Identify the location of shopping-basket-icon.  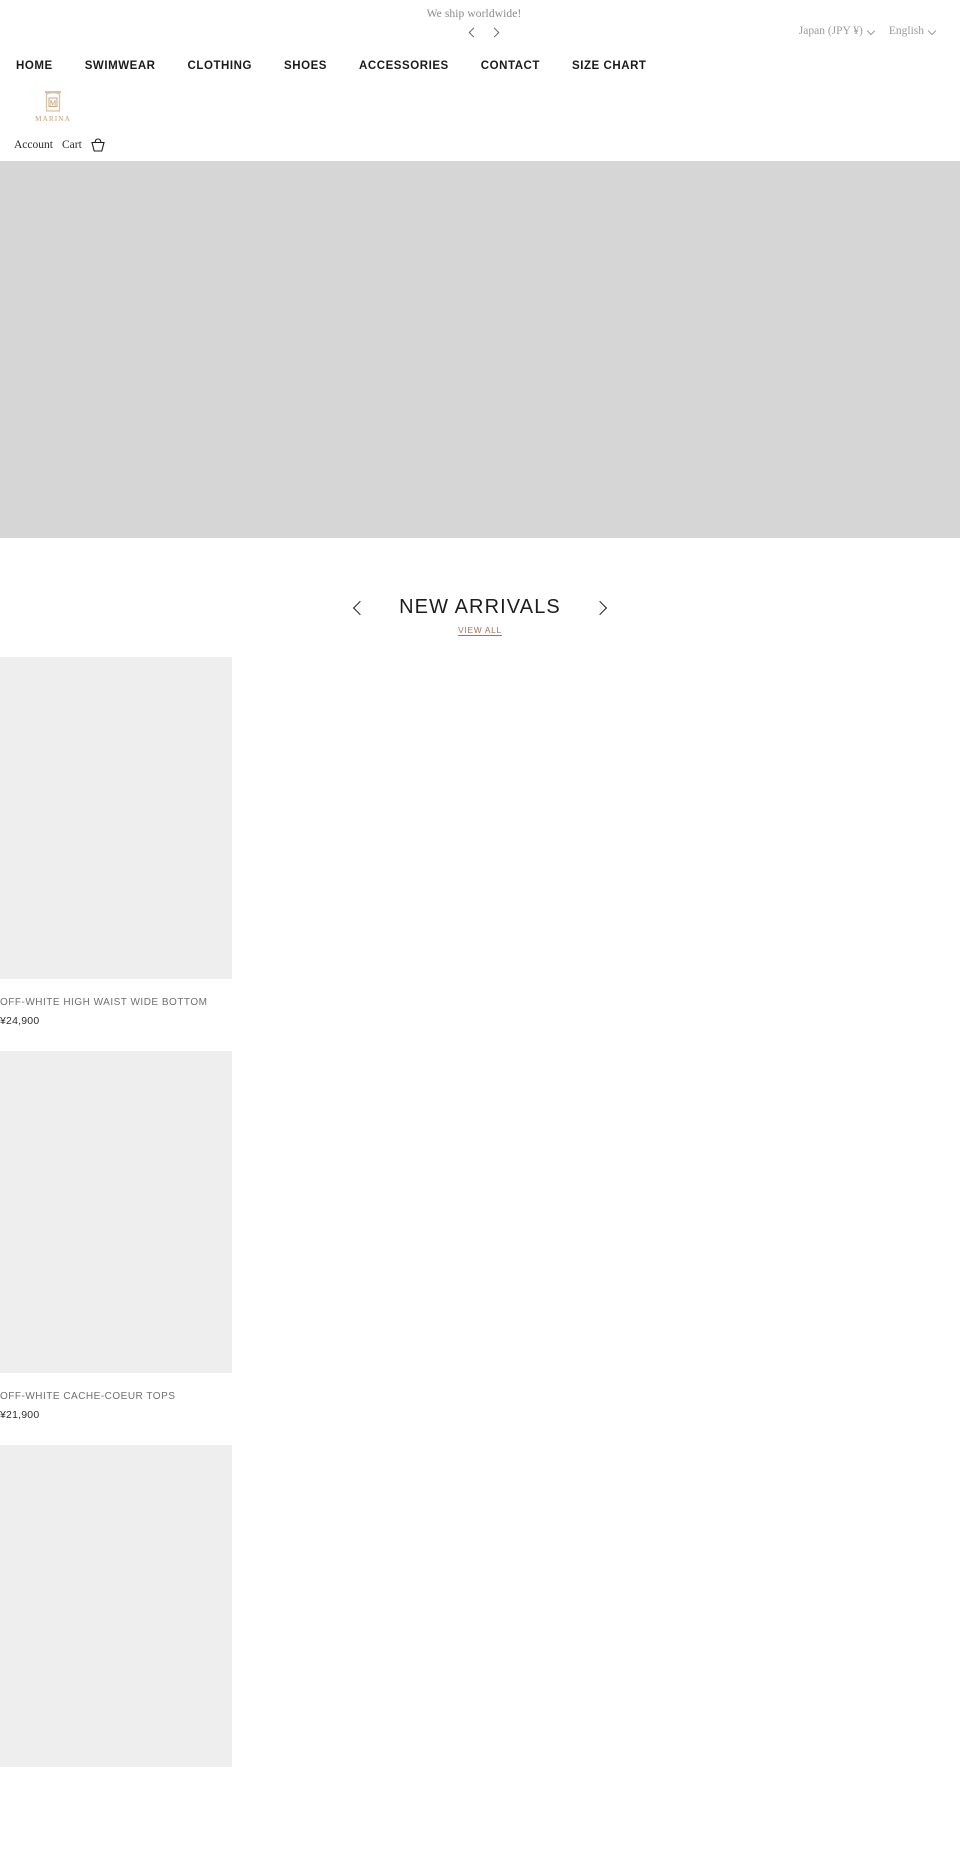
(98, 145).